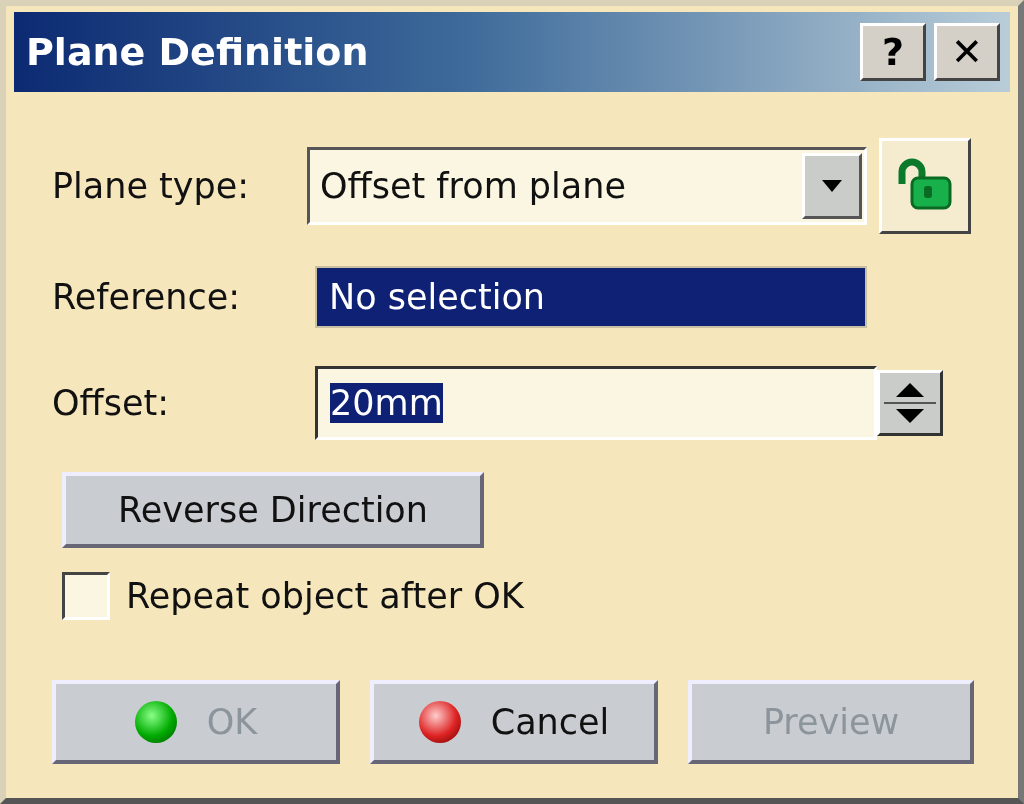 The image size is (1024, 804). What do you see at coordinates (197, 52) in the screenshot?
I see `window-title: Plane Definition` at bounding box center [197, 52].